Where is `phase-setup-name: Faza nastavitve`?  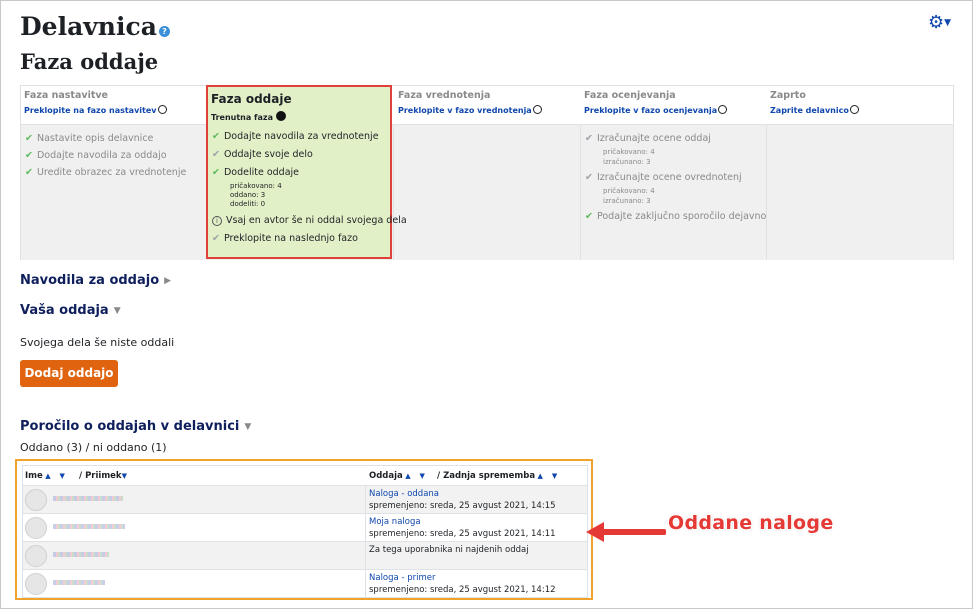
phase-setup-name: Faza nastavitve is located at coordinates (66, 95).